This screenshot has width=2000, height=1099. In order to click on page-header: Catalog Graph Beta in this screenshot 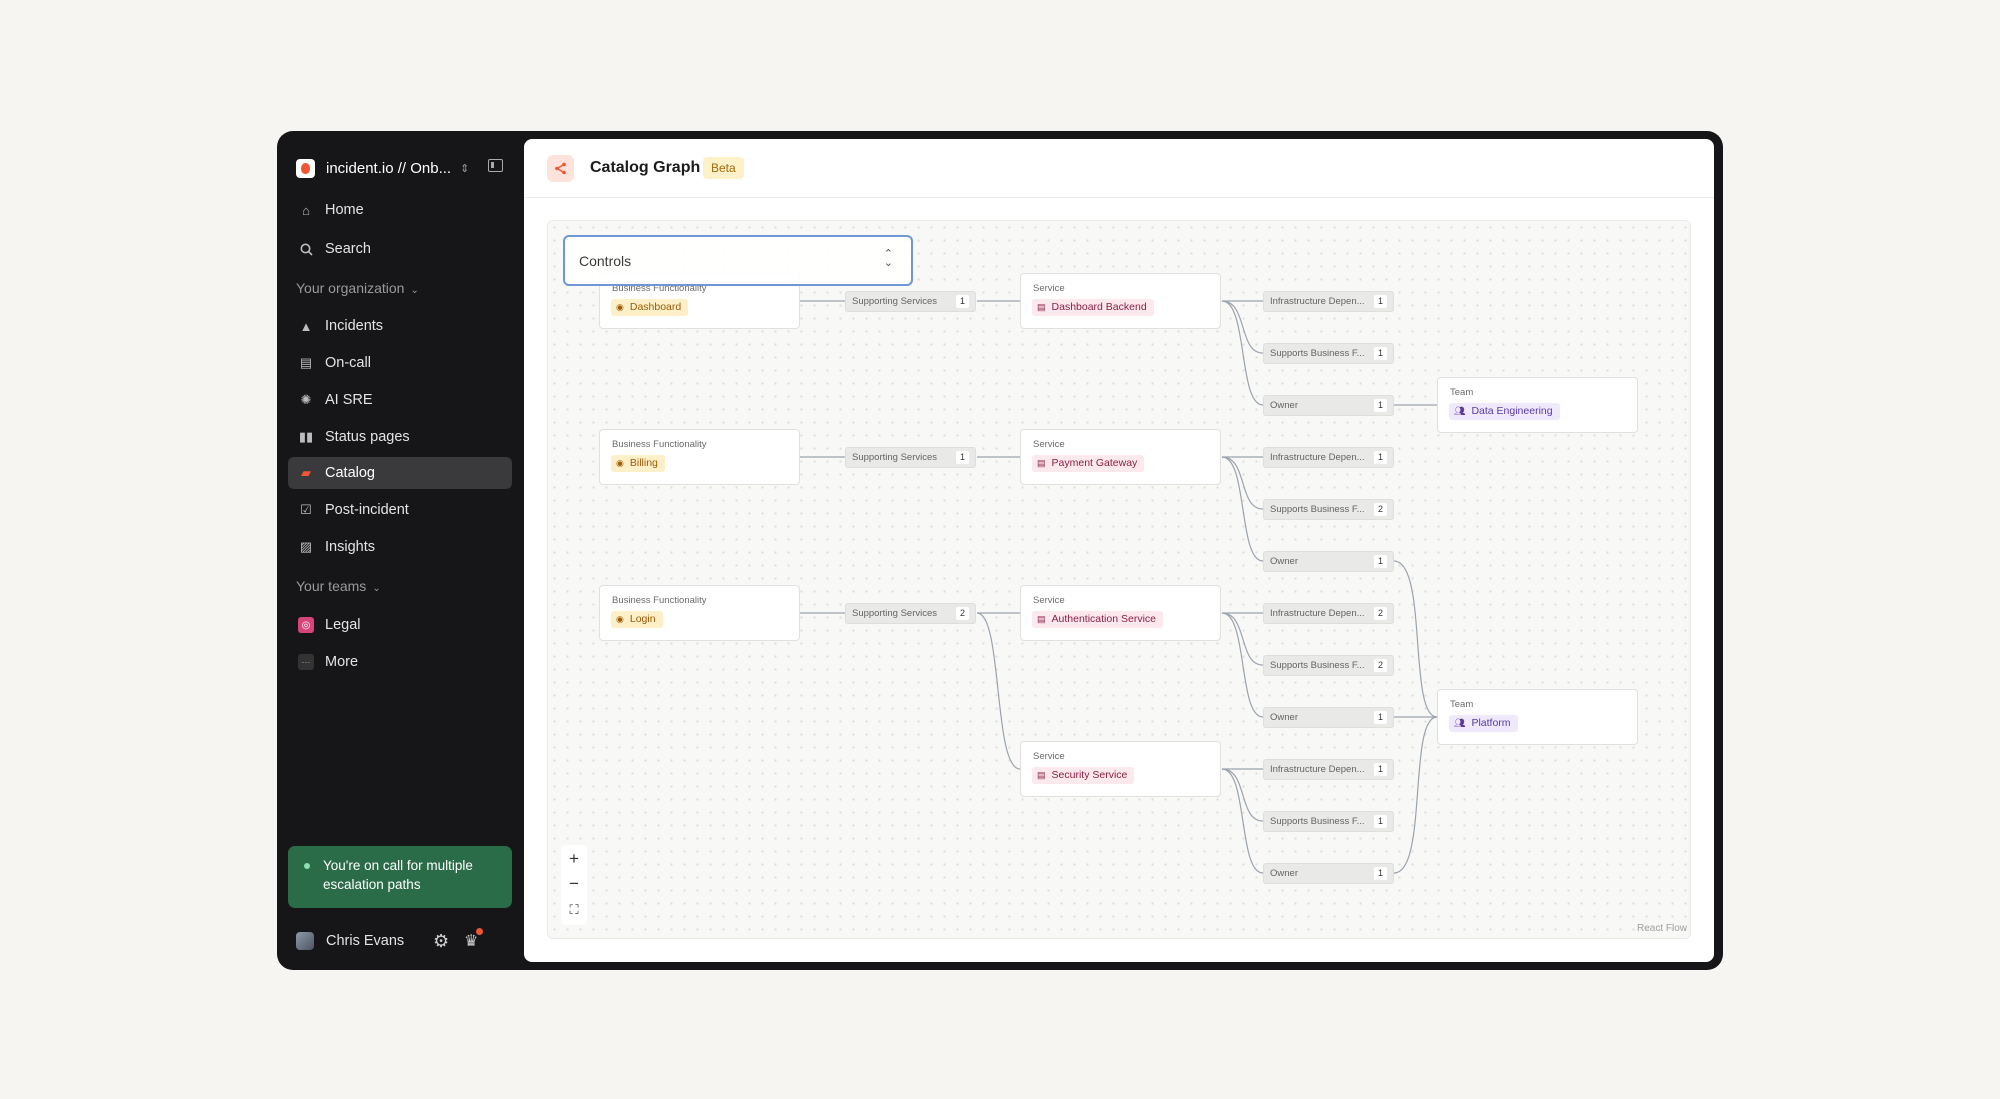, I will do `click(1119, 168)`.